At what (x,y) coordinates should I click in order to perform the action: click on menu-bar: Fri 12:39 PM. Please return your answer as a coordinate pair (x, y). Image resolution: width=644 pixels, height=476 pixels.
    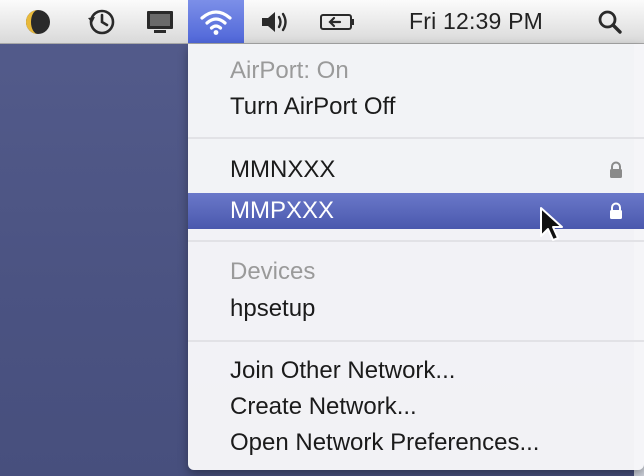
    Looking at the image, I should click on (322, 22).